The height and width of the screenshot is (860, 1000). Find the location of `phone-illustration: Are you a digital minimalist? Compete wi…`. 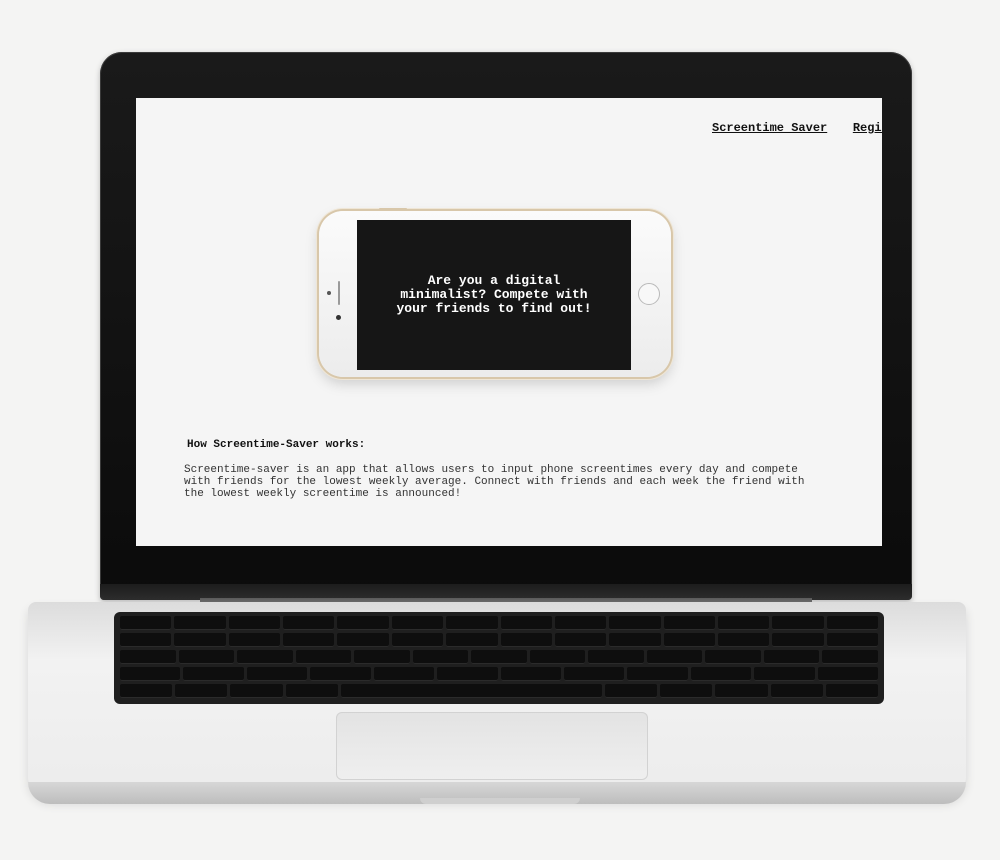

phone-illustration: Are you a digital minimalist? Compete wi… is located at coordinates (495, 292).